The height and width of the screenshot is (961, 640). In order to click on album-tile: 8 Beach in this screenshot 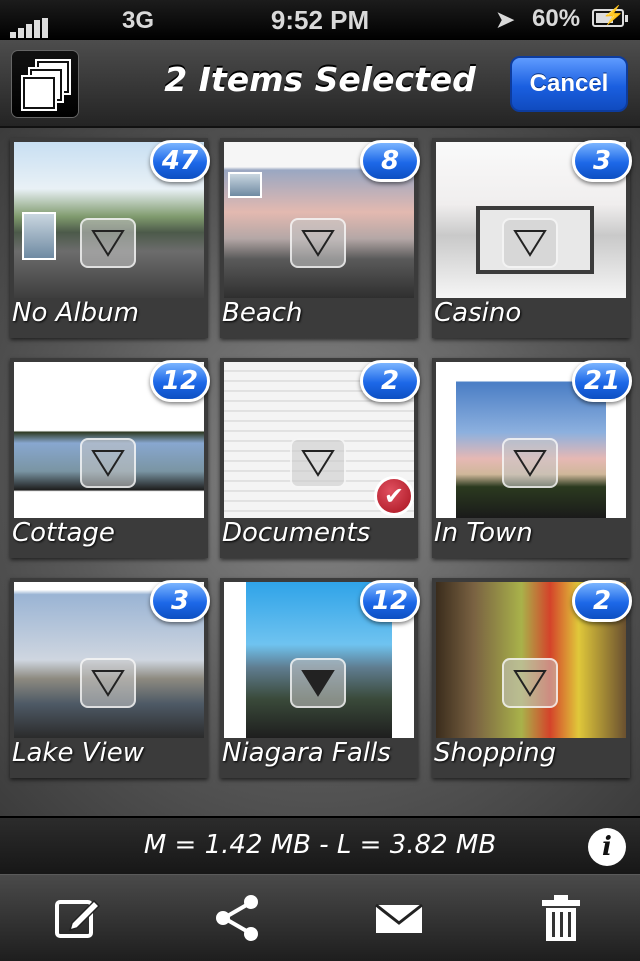, I will do `click(320, 238)`.